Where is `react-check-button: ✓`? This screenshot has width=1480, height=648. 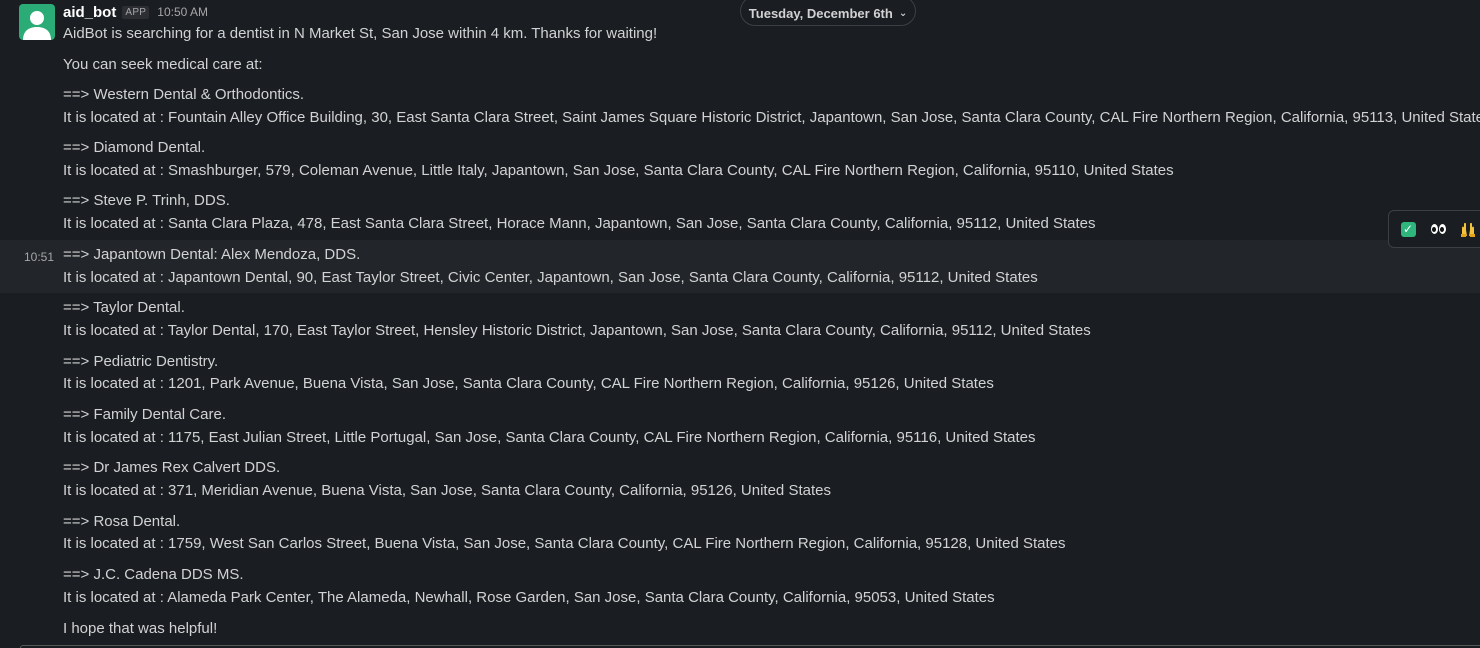
react-check-button: ✓ is located at coordinates (1408, 229).